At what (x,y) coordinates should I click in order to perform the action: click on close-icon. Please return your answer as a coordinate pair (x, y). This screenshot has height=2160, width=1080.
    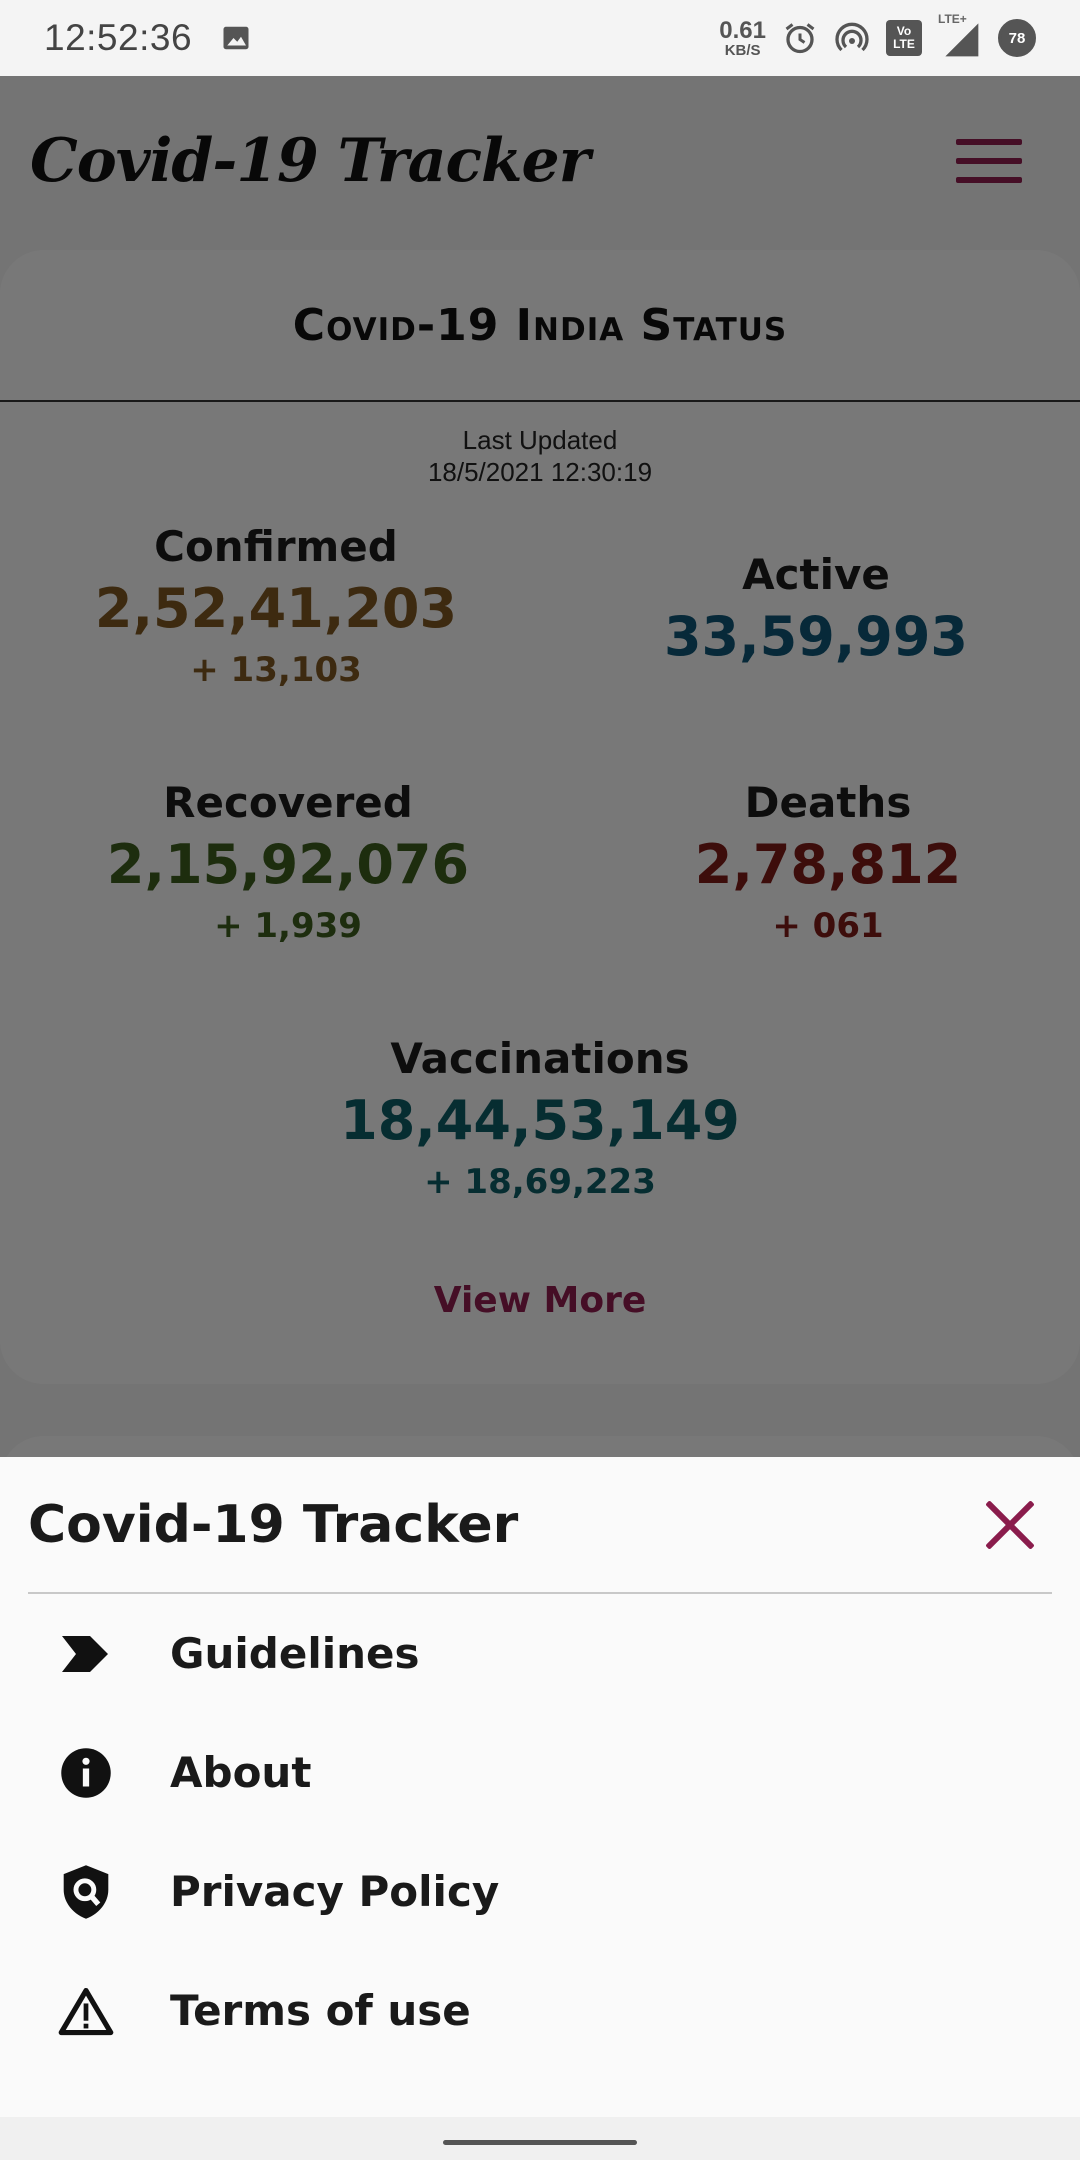
    Looking at the image, I should click on (1010, 1525).